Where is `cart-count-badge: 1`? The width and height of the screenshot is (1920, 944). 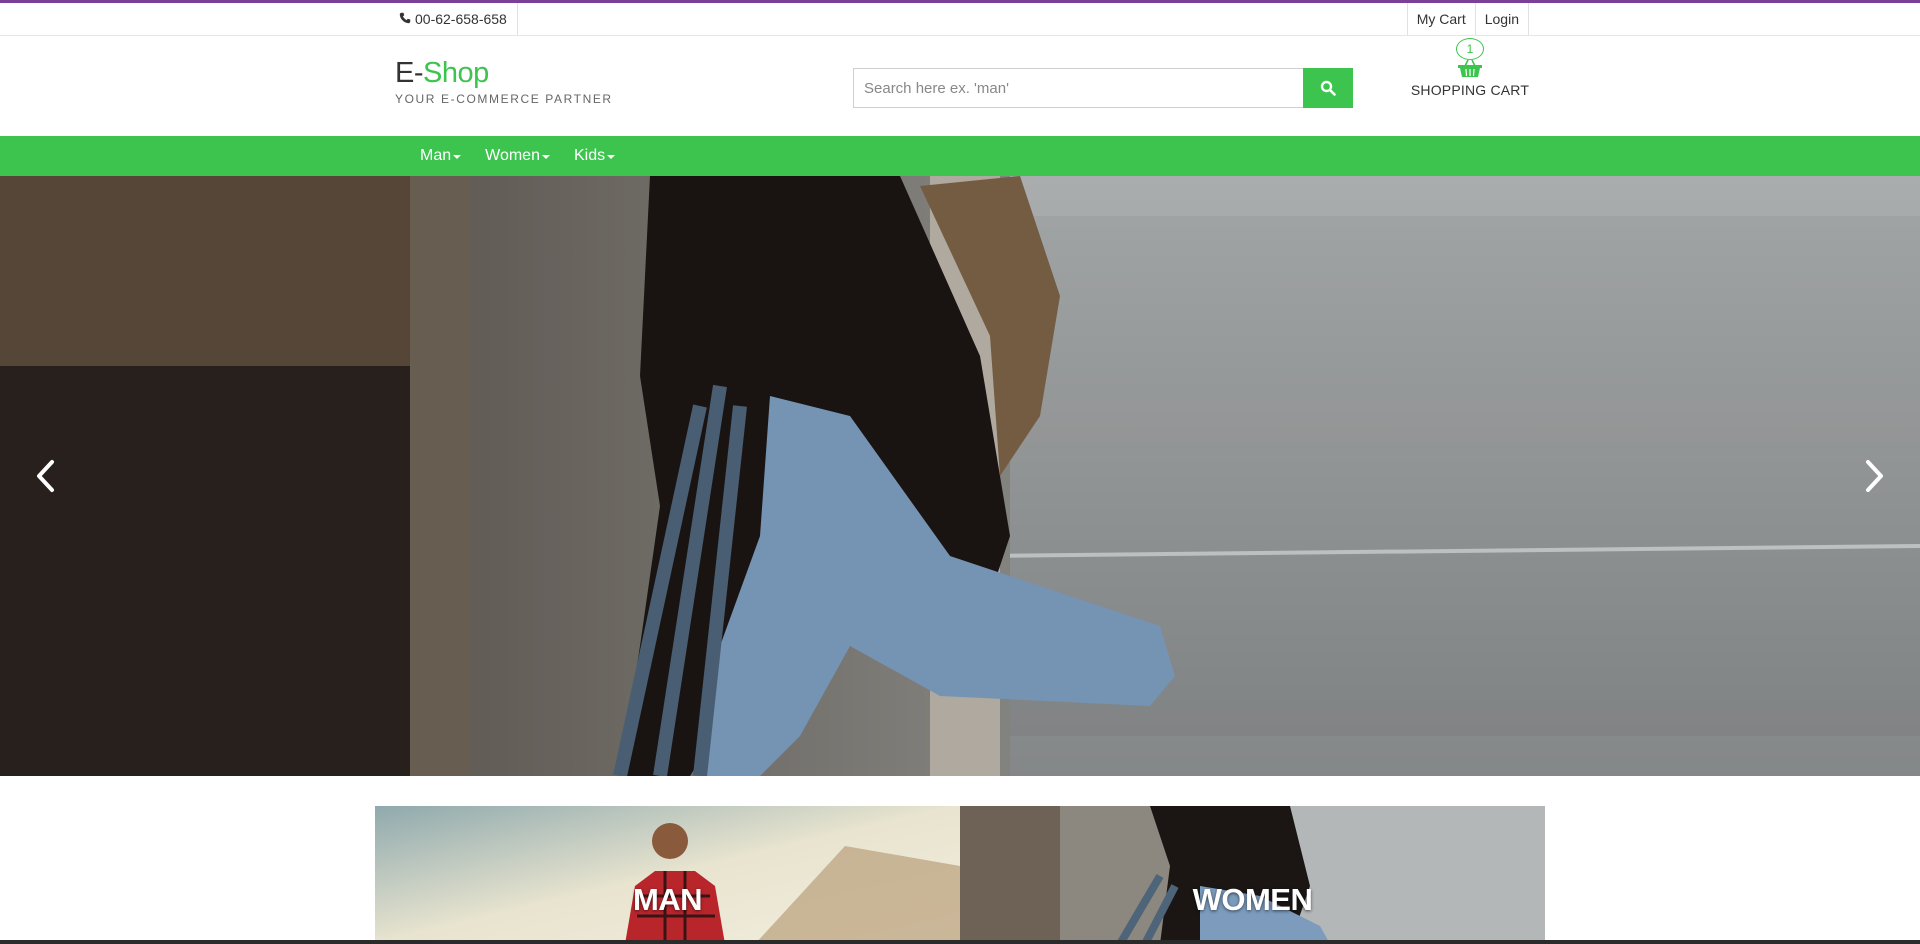
cart-count-badge: 1 is located at coordinates (1470, 49).